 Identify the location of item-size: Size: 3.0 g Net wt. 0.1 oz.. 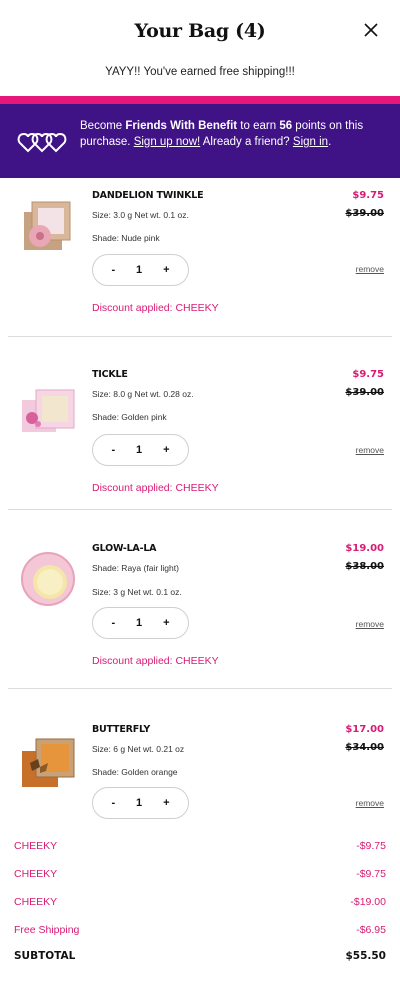
(140, 215).